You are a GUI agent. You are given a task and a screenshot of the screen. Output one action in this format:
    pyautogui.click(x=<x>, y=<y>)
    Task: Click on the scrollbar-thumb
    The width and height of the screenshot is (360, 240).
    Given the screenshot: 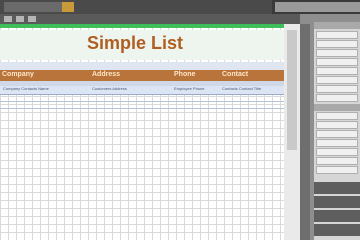 What is the action you would take?
    pyautogui.click(x=292, y=90)
    